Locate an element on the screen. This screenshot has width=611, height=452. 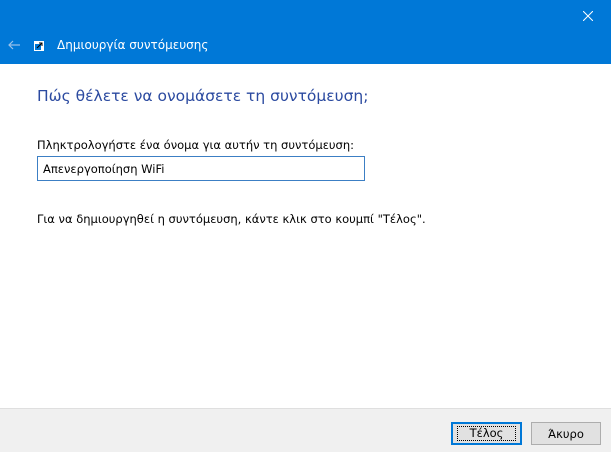
finish-button-label: Τέλος is located at coordinates (486, 433).